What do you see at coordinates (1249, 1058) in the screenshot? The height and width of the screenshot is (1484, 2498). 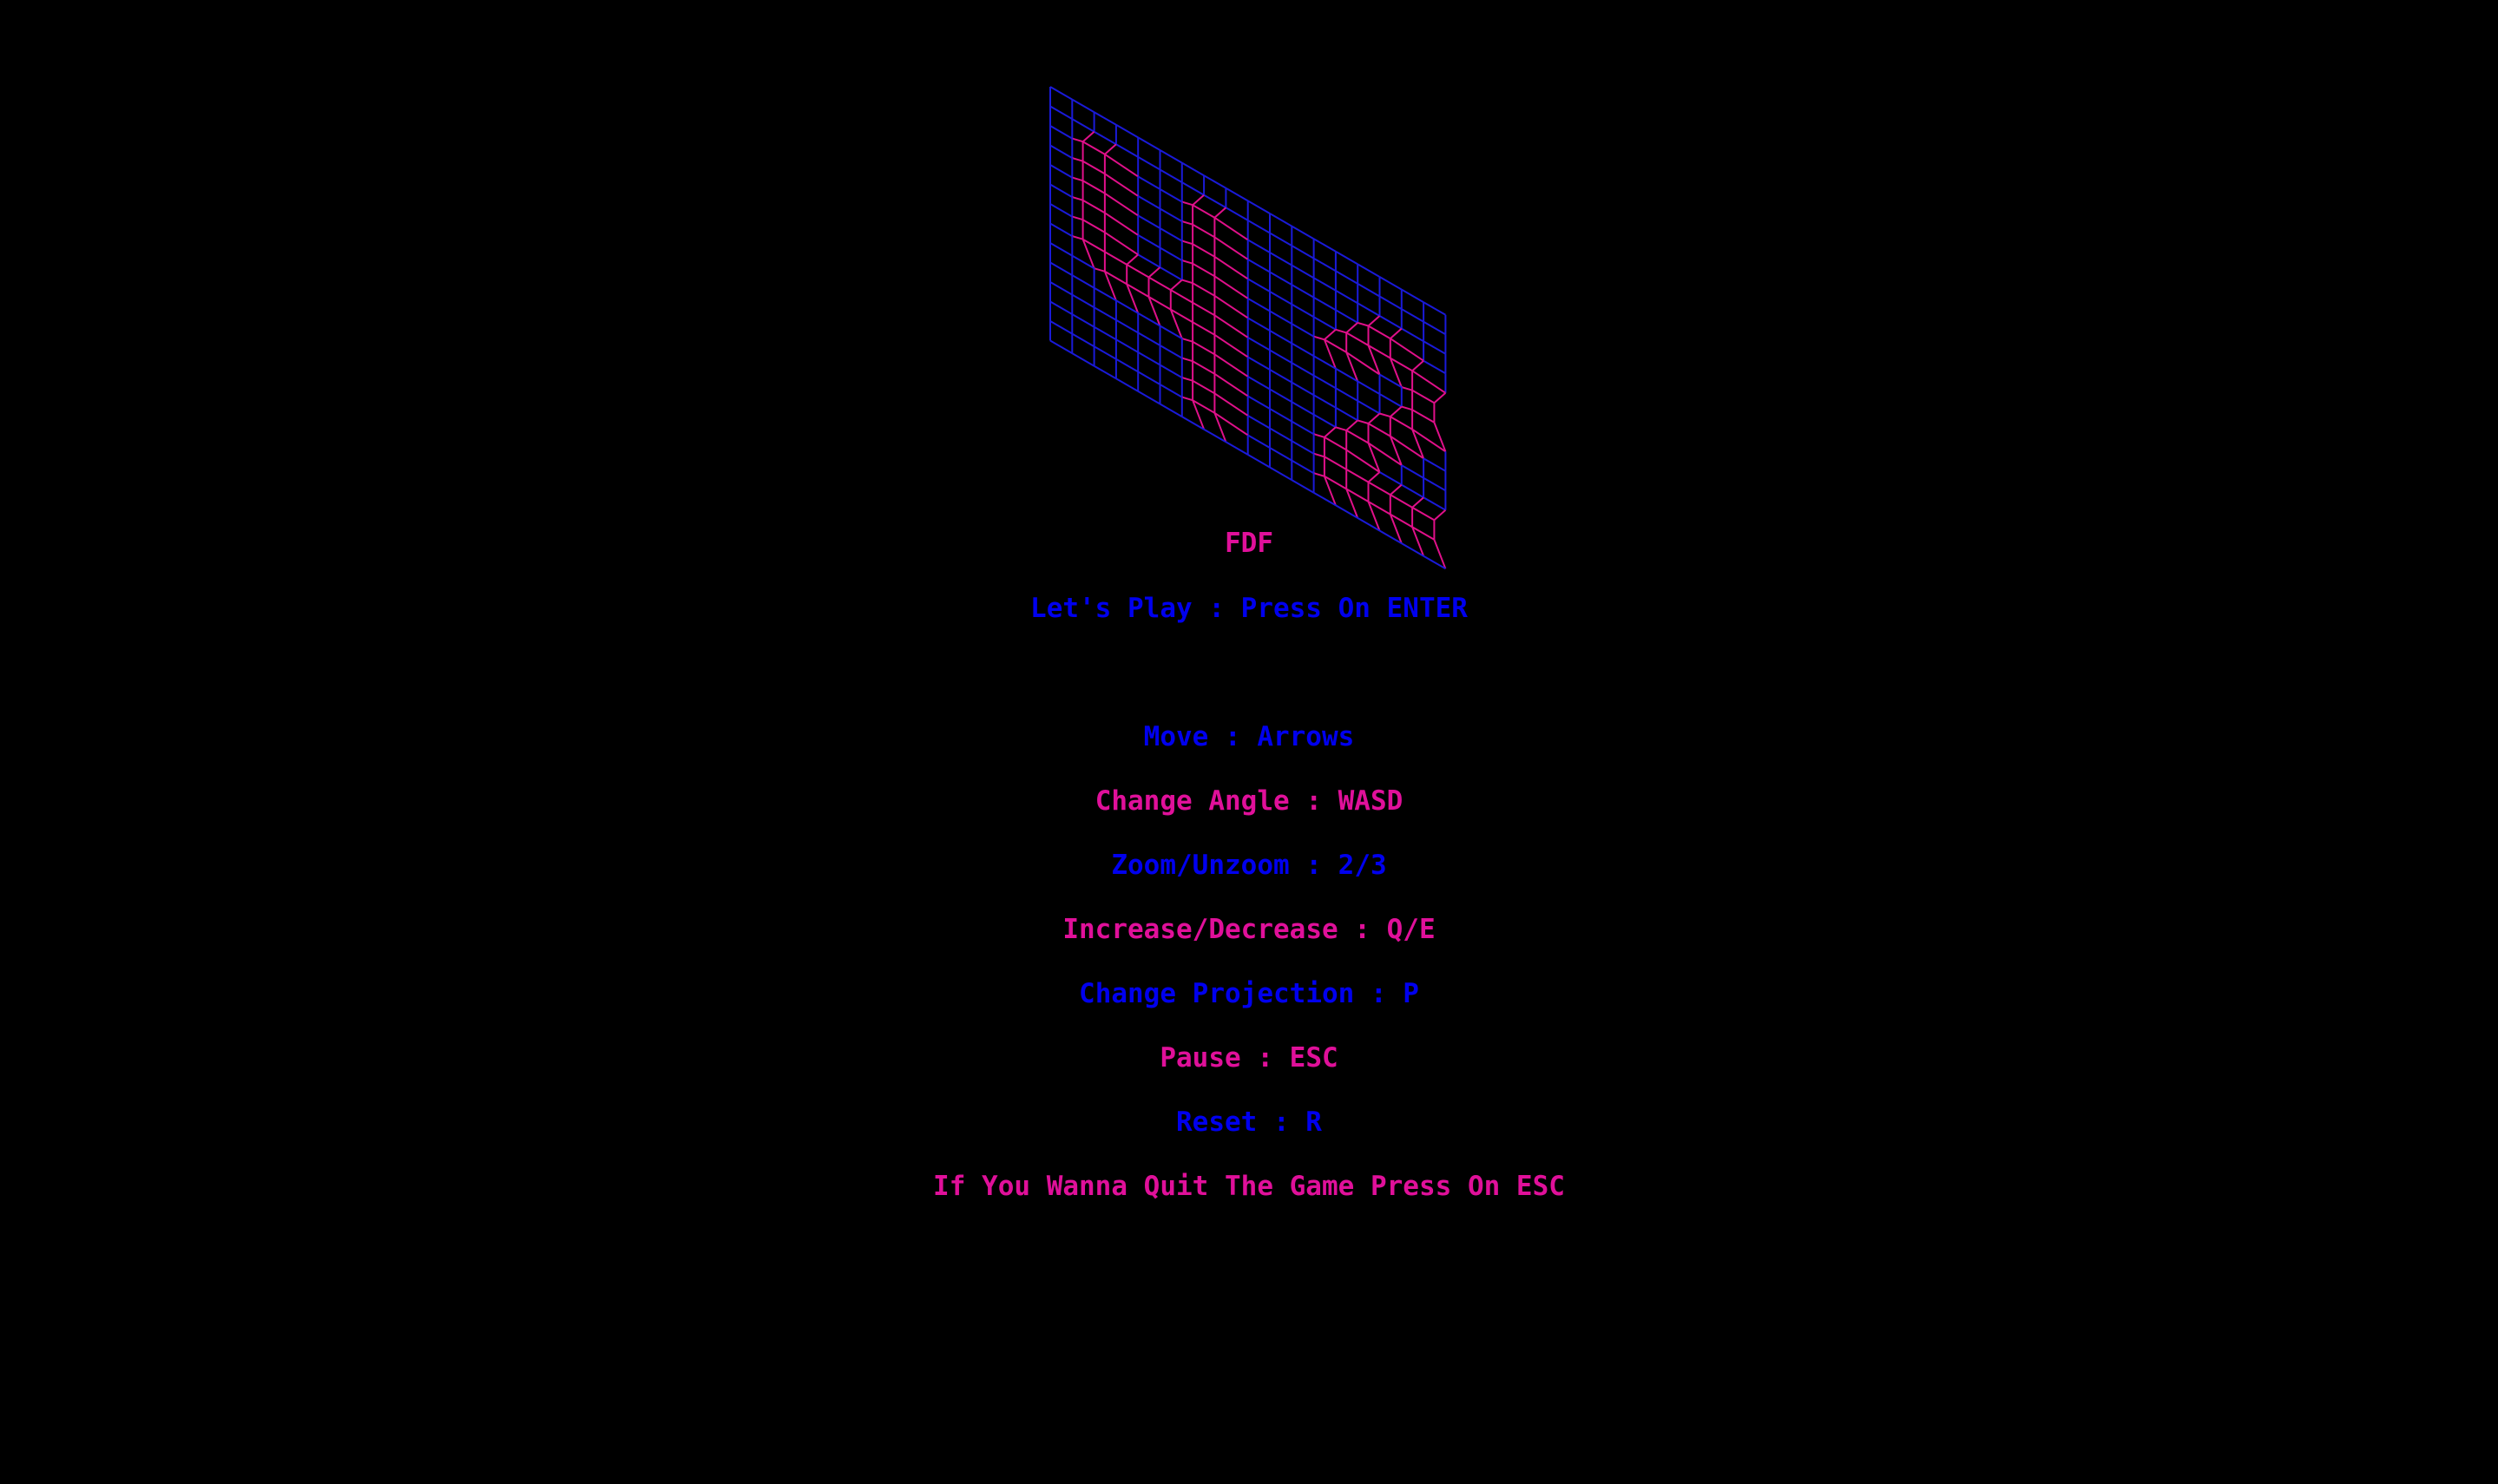 I see `control-pause: Pause : ESC` at bounding box center [1249, 1058].